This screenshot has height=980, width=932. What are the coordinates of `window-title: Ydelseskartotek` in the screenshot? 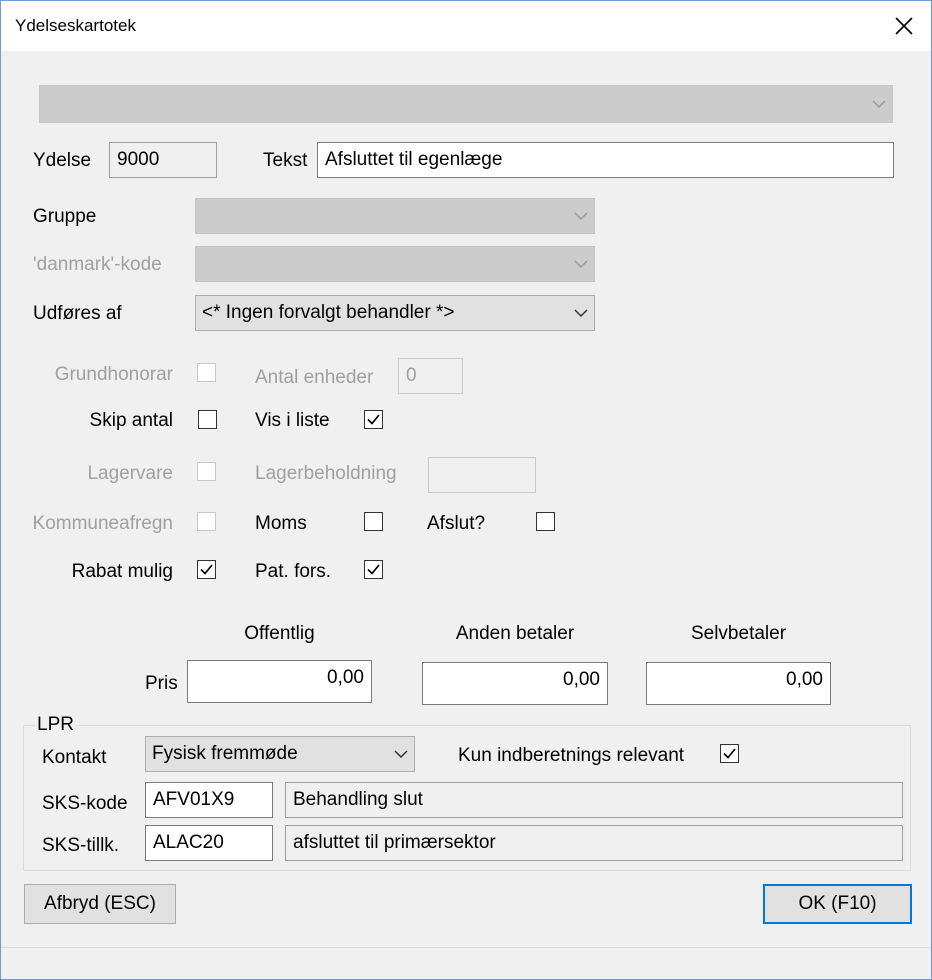 It's located at (75, 25).